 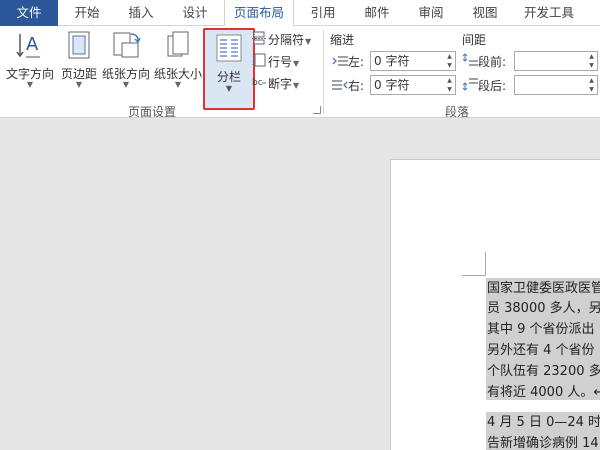 I want to click on document-line: 4 月 5 日 0—24 时, so click(x=543, y=423).